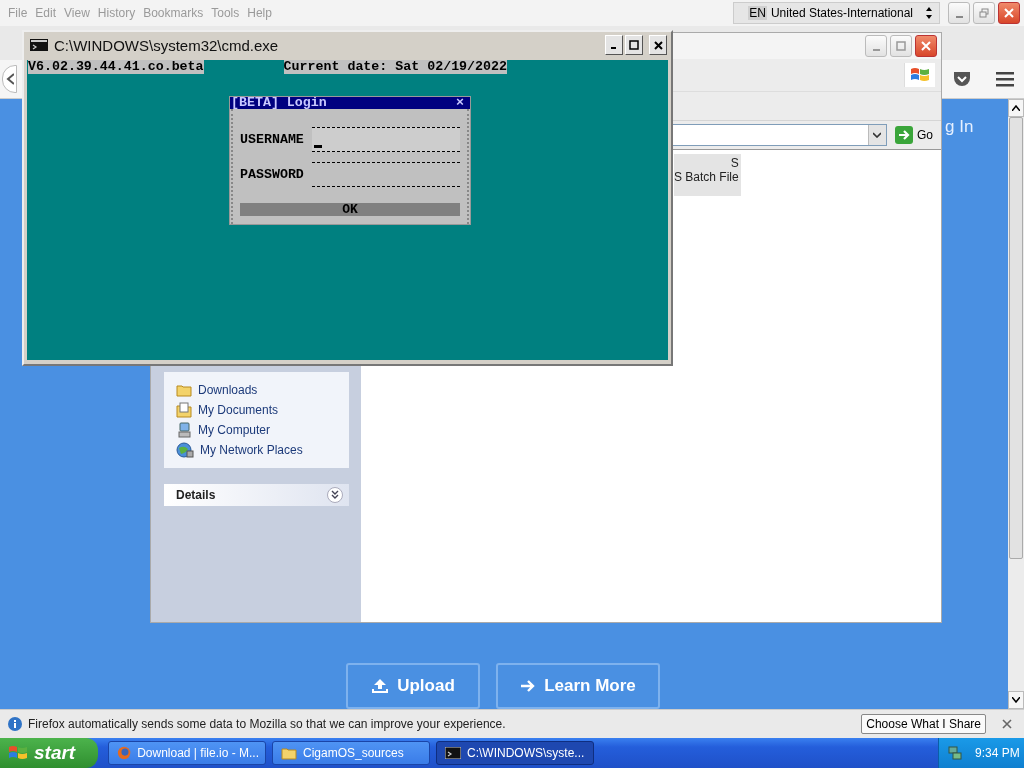 The width and height of the screenshot is (1024, 768). Describe the element at coordinates (272, 174) in the screenshot. I see `field-label: PASSWORD` at that location.